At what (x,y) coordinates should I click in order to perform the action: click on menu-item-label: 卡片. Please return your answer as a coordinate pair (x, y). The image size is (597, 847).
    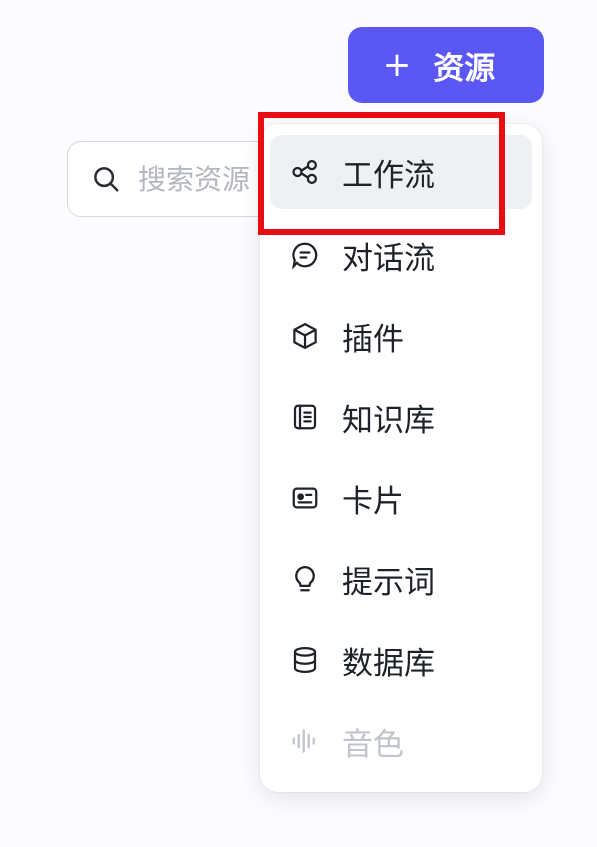
    Looking at the image, I should click on (373, 501).